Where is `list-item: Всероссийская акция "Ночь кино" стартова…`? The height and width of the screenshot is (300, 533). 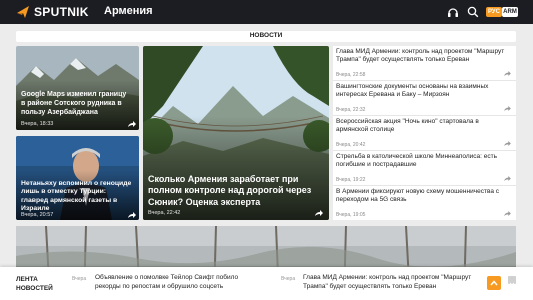
list-item: Всероссийская акция "Ночь кино" стартова… is located at coordinates (424, 133).